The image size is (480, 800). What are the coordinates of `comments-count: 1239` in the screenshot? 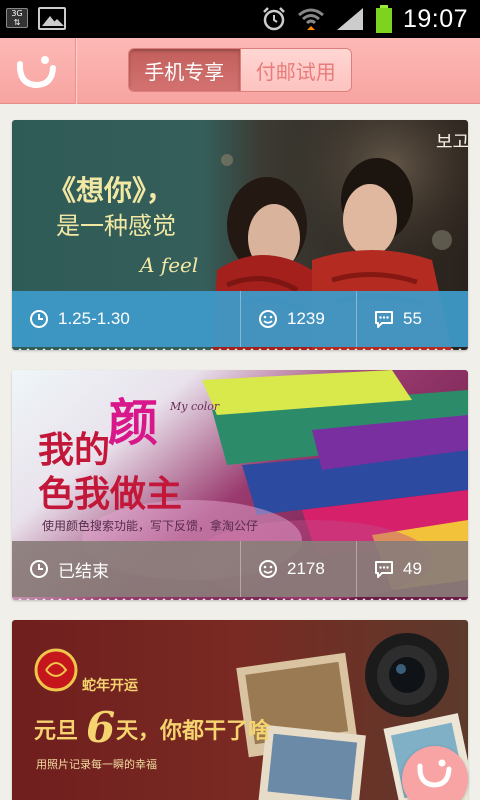 It's located at (306, 318).